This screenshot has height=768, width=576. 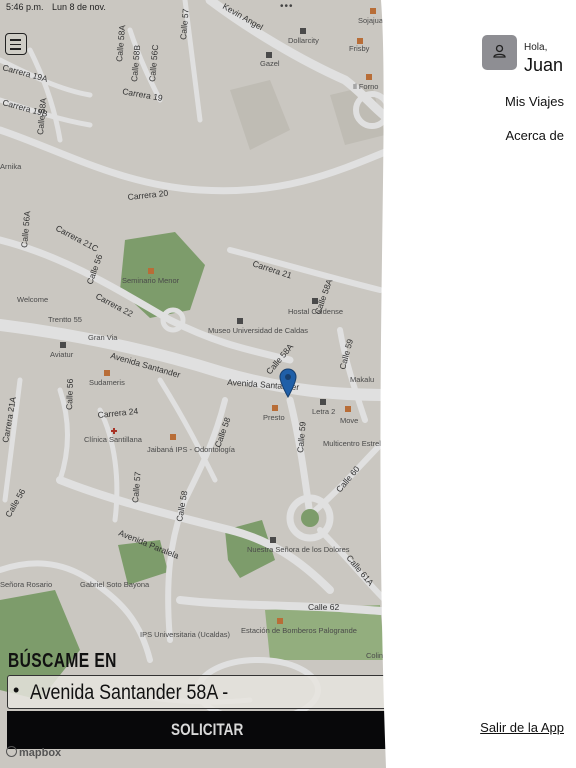 What do you see at coordinates (79, 7) in the screenshot?
I see `status-date: Lun 8 de nov.` at bounding box center [79, 7].